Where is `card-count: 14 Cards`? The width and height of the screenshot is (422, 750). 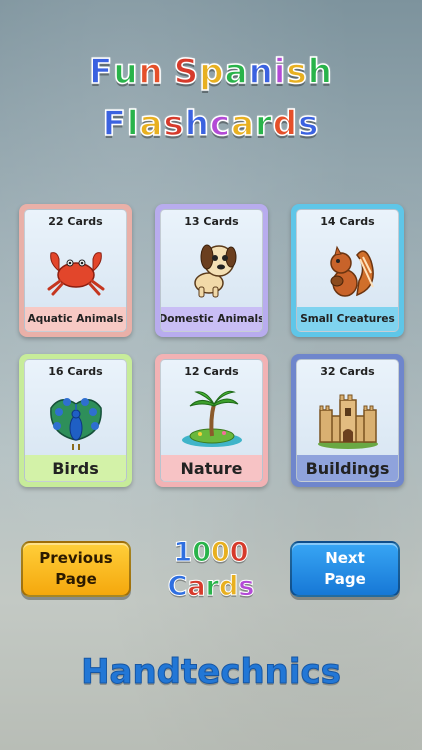
card-count: 14 Cards is located at coordinates (347, 221).